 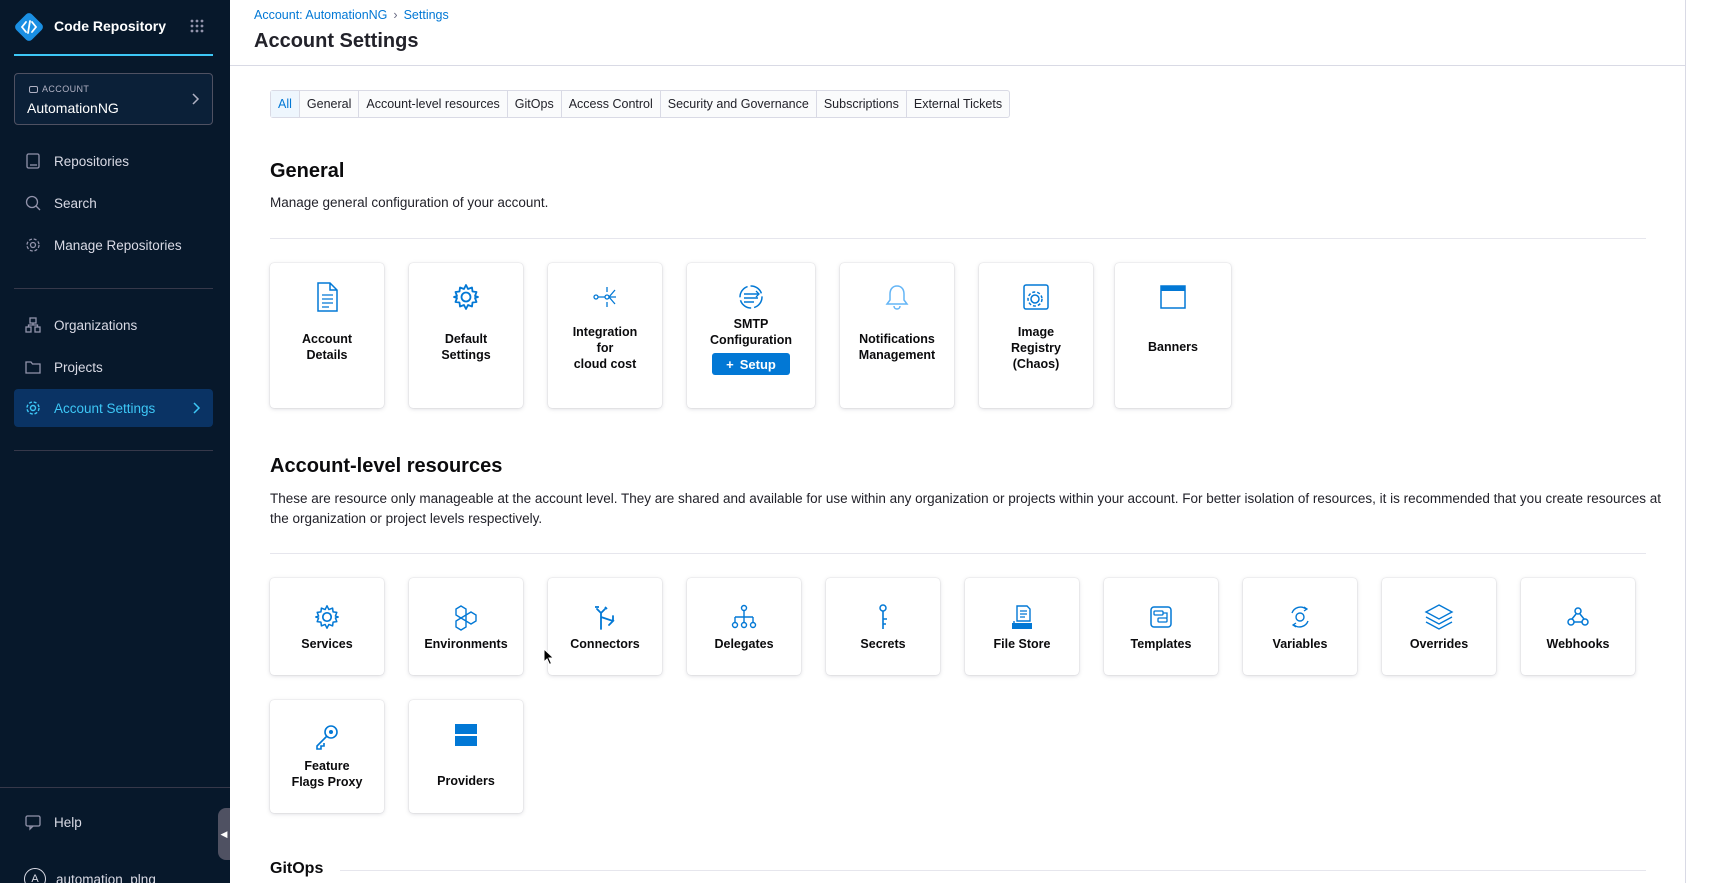 What do you see at coordinates (466, 347) in the screenshot?
I see `card-label: Default Settings` at bounding box center [466, 347].